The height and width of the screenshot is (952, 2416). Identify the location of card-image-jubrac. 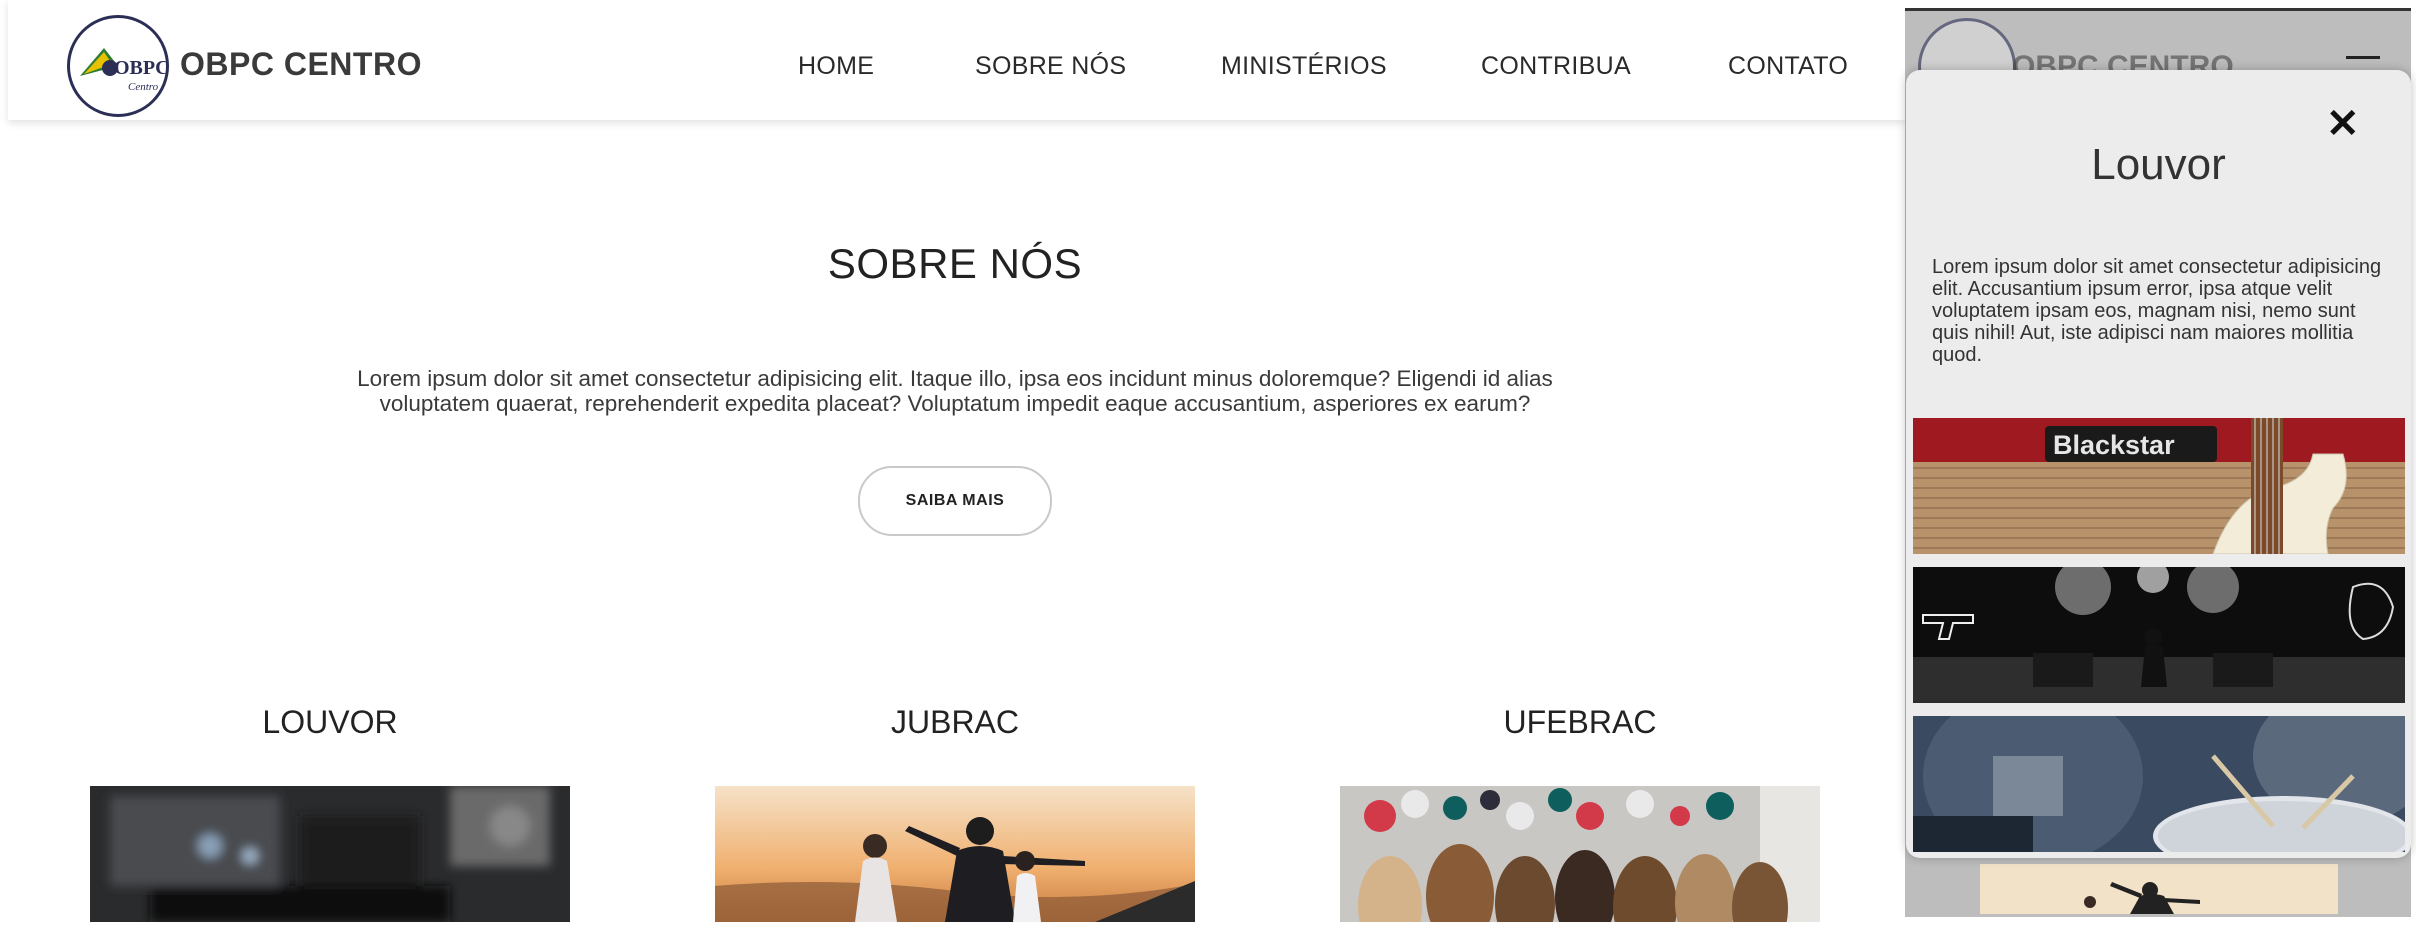
(955, 854).